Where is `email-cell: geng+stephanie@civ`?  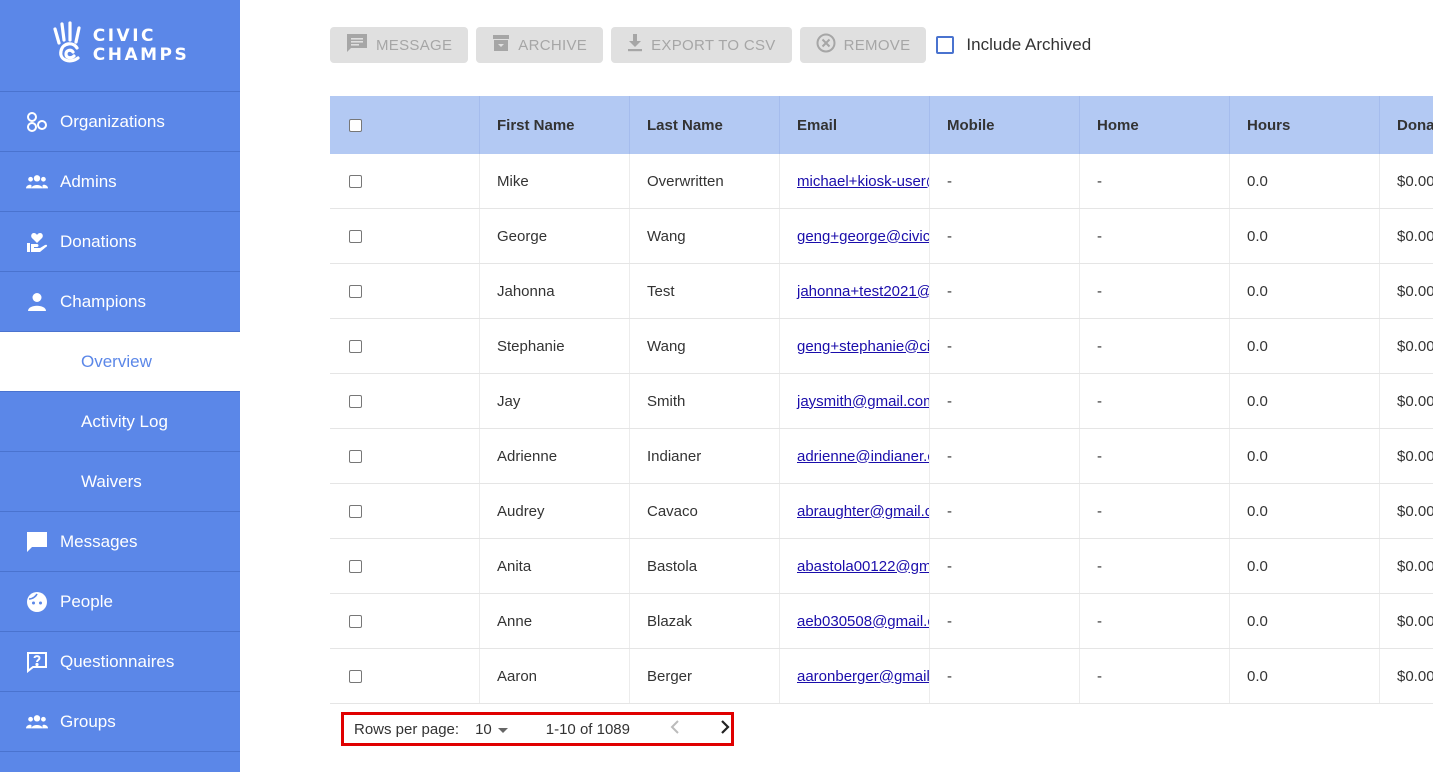 email-cell: geng+stephanie@civ is located at coordinates (855, 346).